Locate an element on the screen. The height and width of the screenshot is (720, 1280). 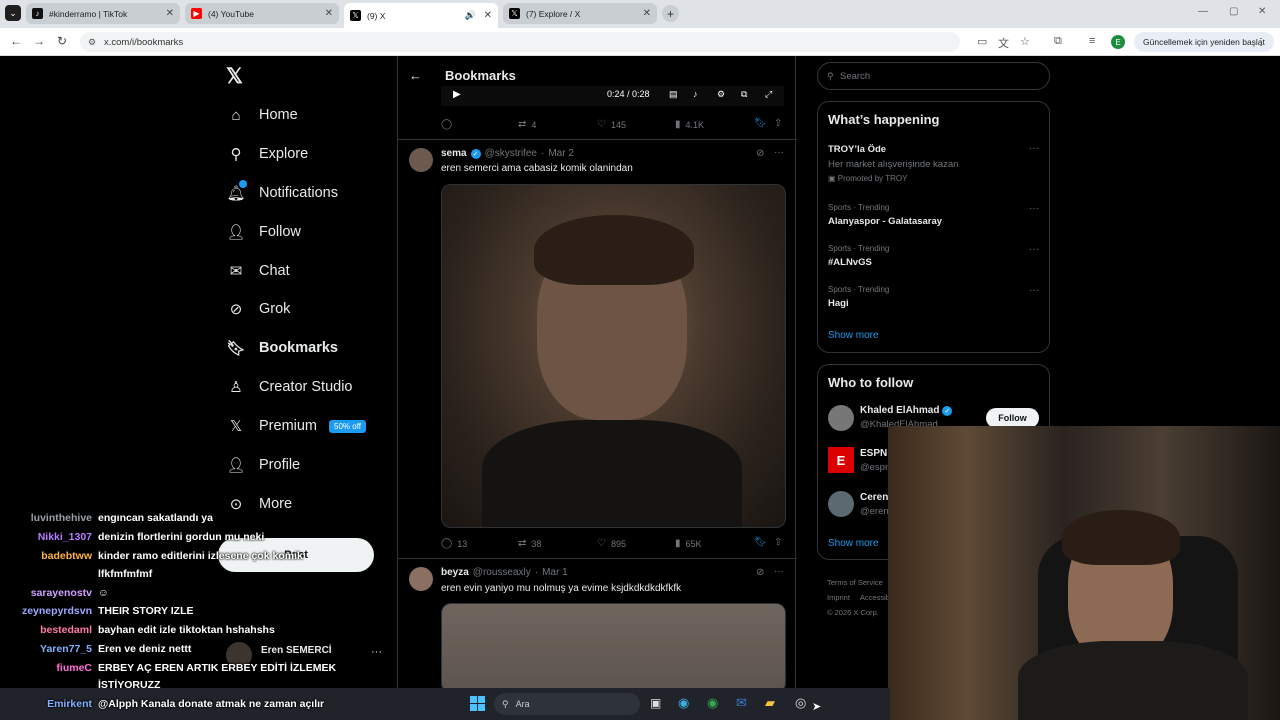
popout-icon: ⧉ is located at coordinates (744, 94).